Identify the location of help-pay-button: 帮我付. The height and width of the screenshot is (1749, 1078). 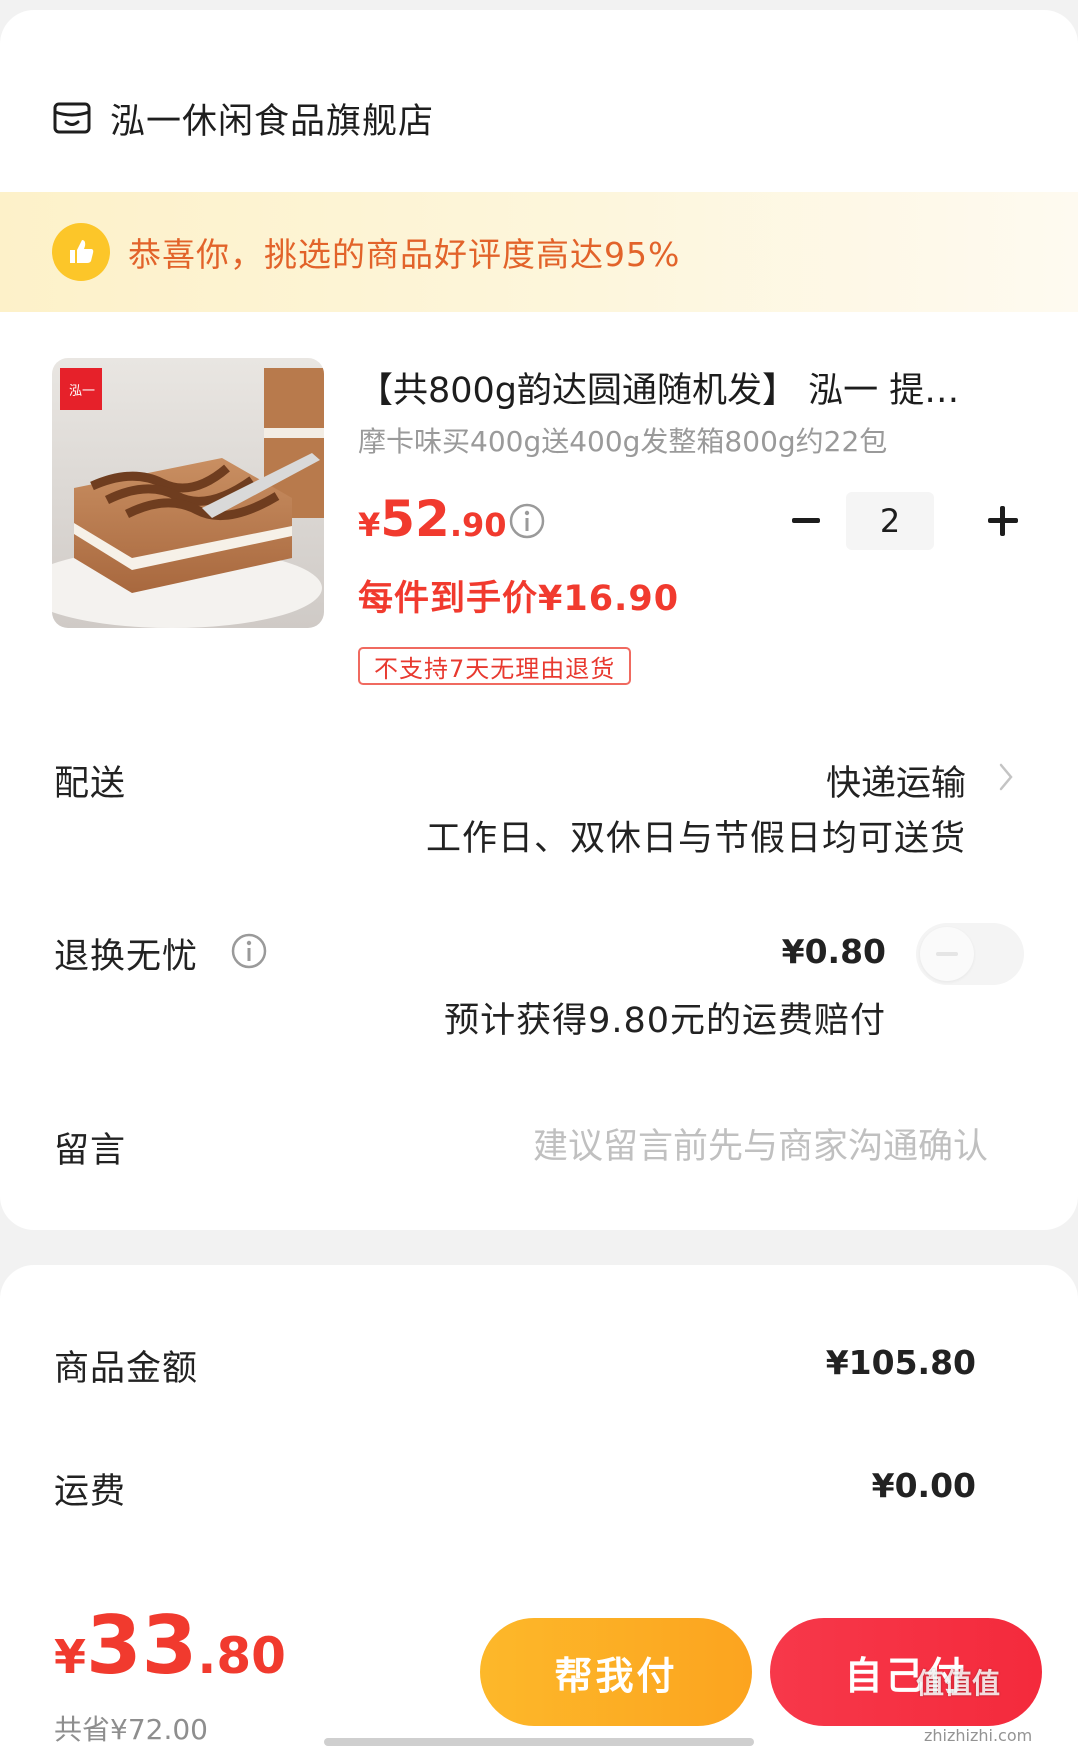
(616, 1672).